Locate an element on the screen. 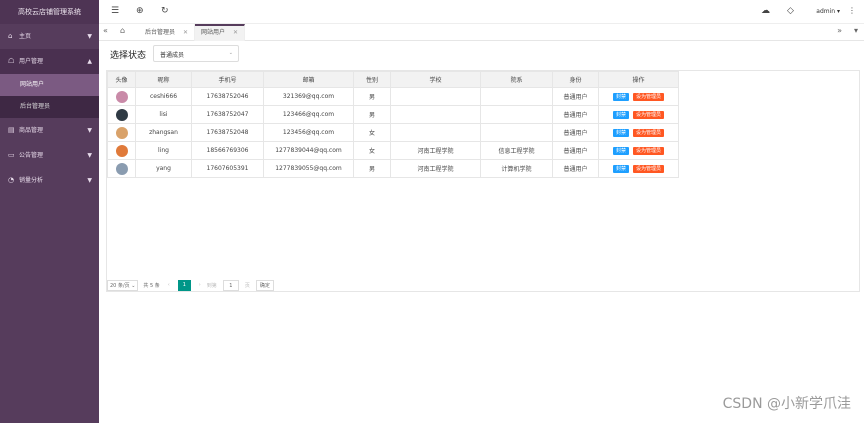  cell-phone: 17638752047 is located at coordinates (227, 114).